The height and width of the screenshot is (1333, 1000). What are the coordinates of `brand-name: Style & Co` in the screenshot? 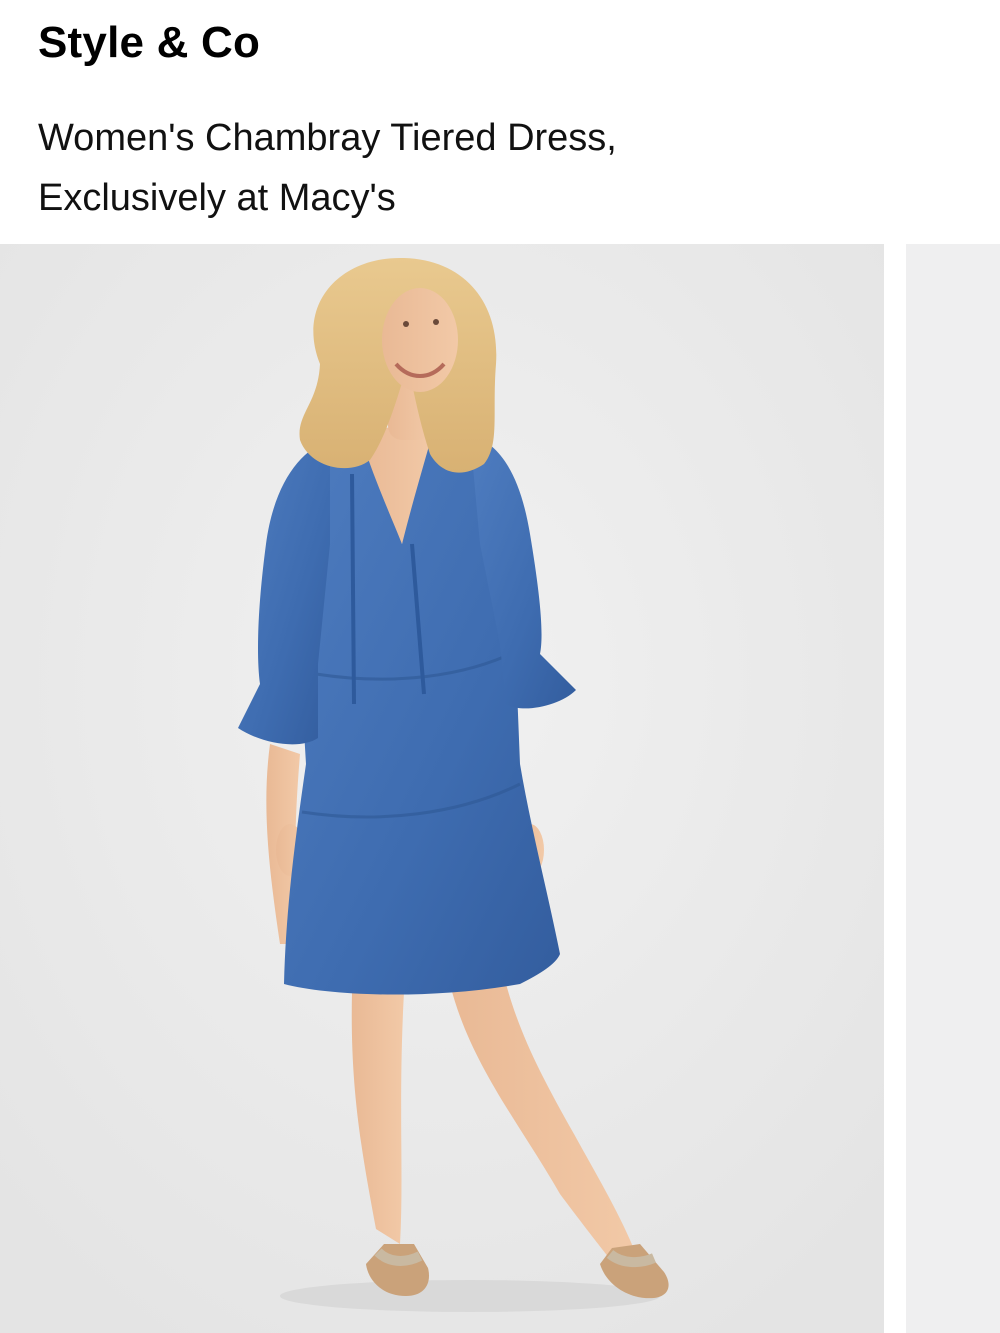 It's located at (149, 43).